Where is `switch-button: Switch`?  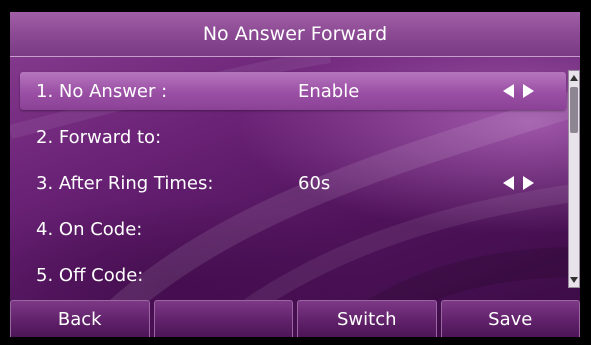
switch-button: Switch is located at coordinates (367, 318).